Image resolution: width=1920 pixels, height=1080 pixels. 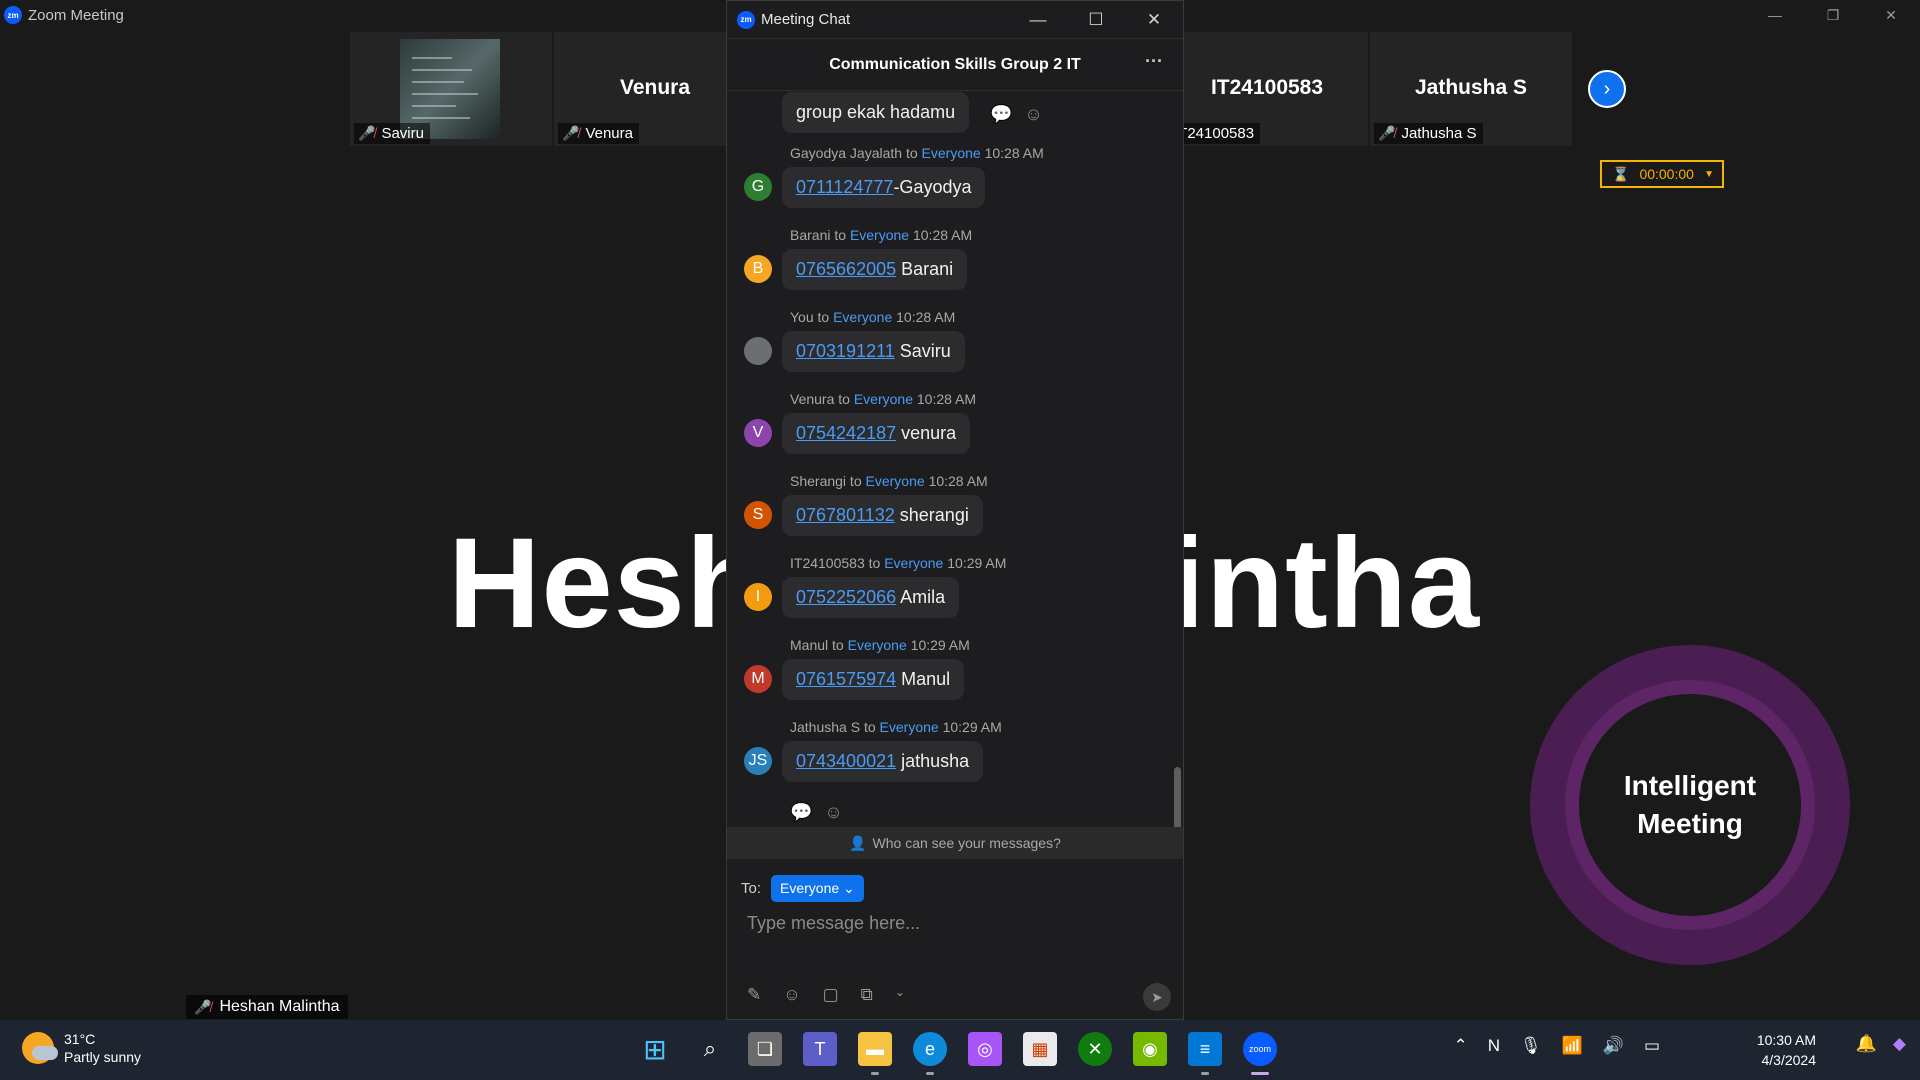 I want to click on emoji-icon: ☺, so click(x=791, y=995).